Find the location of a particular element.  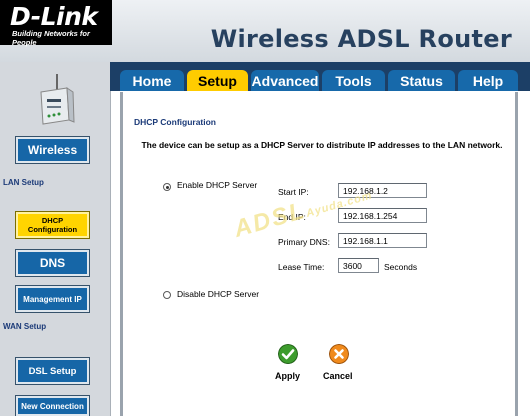

disable-dhcp-label: Disable DHCP Server is located at coordinates (218, 294).